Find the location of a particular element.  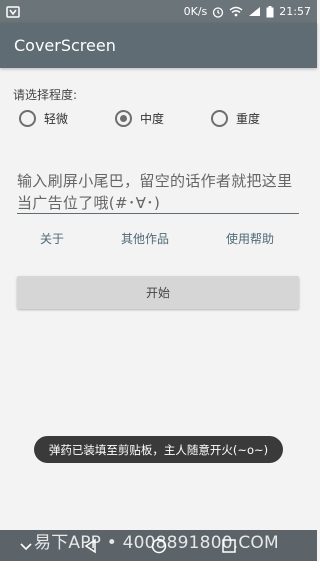

tail-text-input: 输入刷屏小尾巴，留空的话作者就把这里当广告位了哦(#･∀･) is located at coordinates (158, 192).